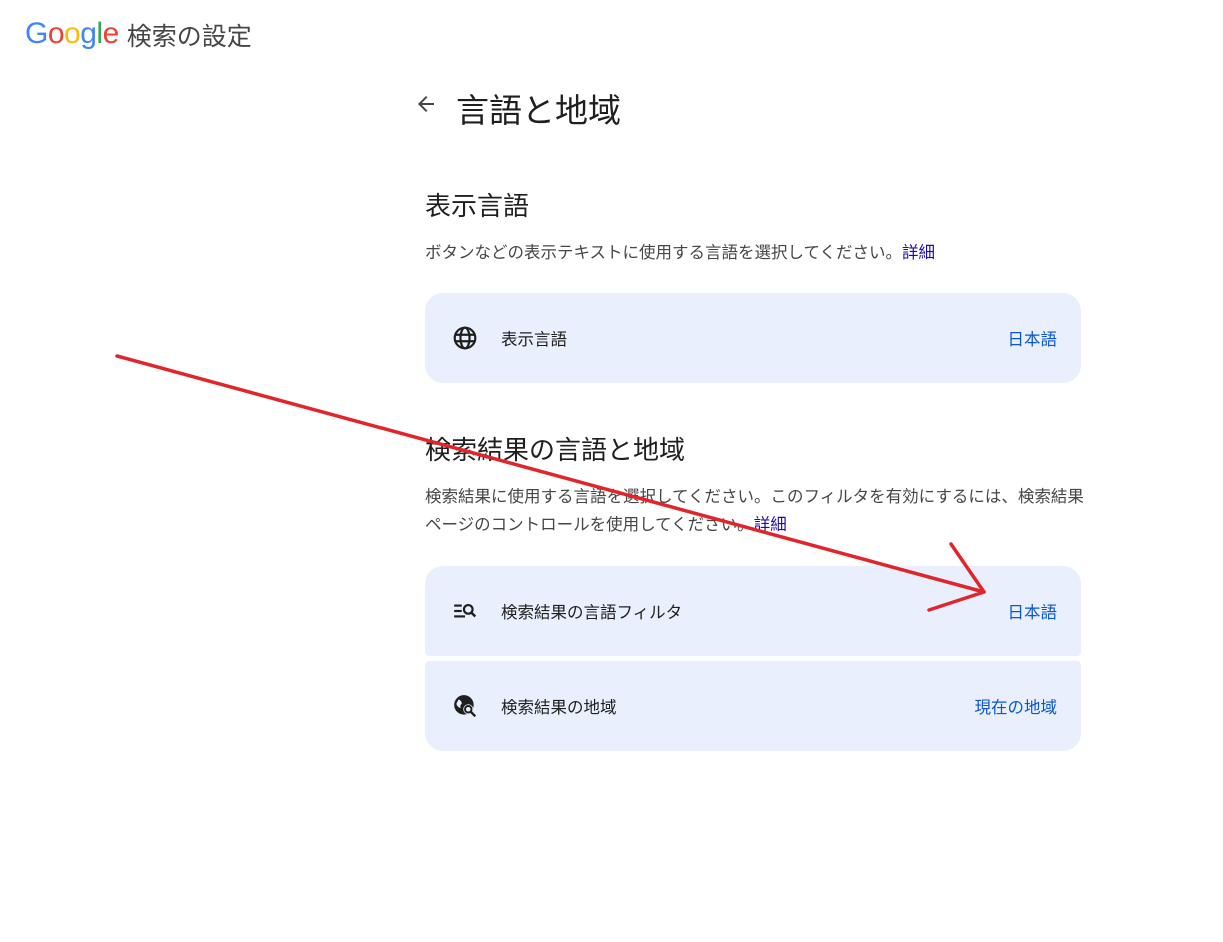  Describe the element at coordinates (592, 612) in the screenshot. I see `row-label: 検索結果の言語フィルタ` at that location.